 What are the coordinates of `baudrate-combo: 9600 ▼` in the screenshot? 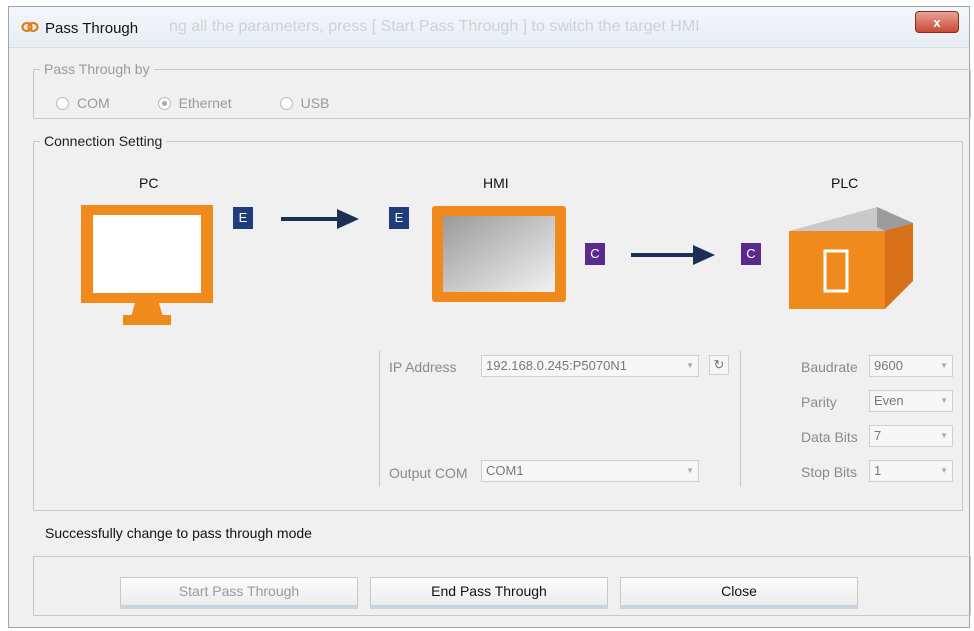 It's located at (911, 366).